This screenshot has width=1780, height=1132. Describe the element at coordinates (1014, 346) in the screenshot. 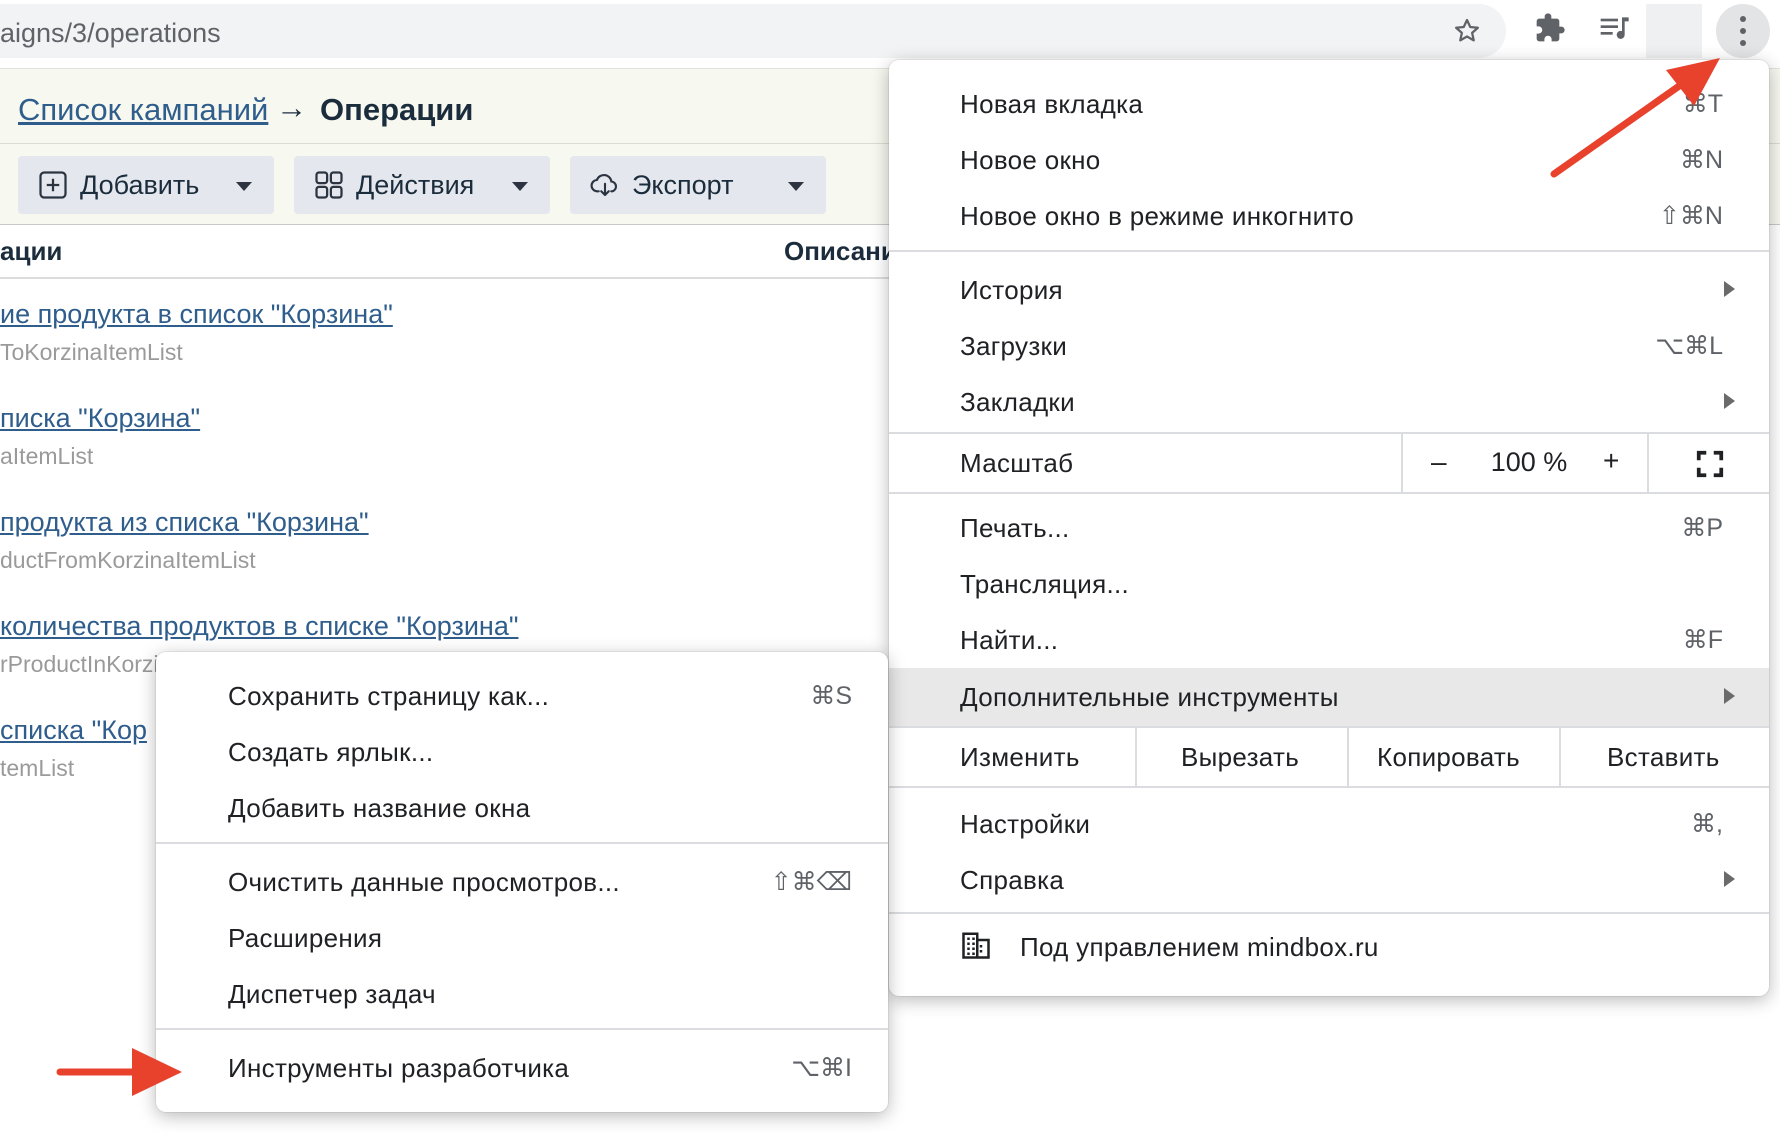

I see `menu-item-label: Загрузки` at that location.